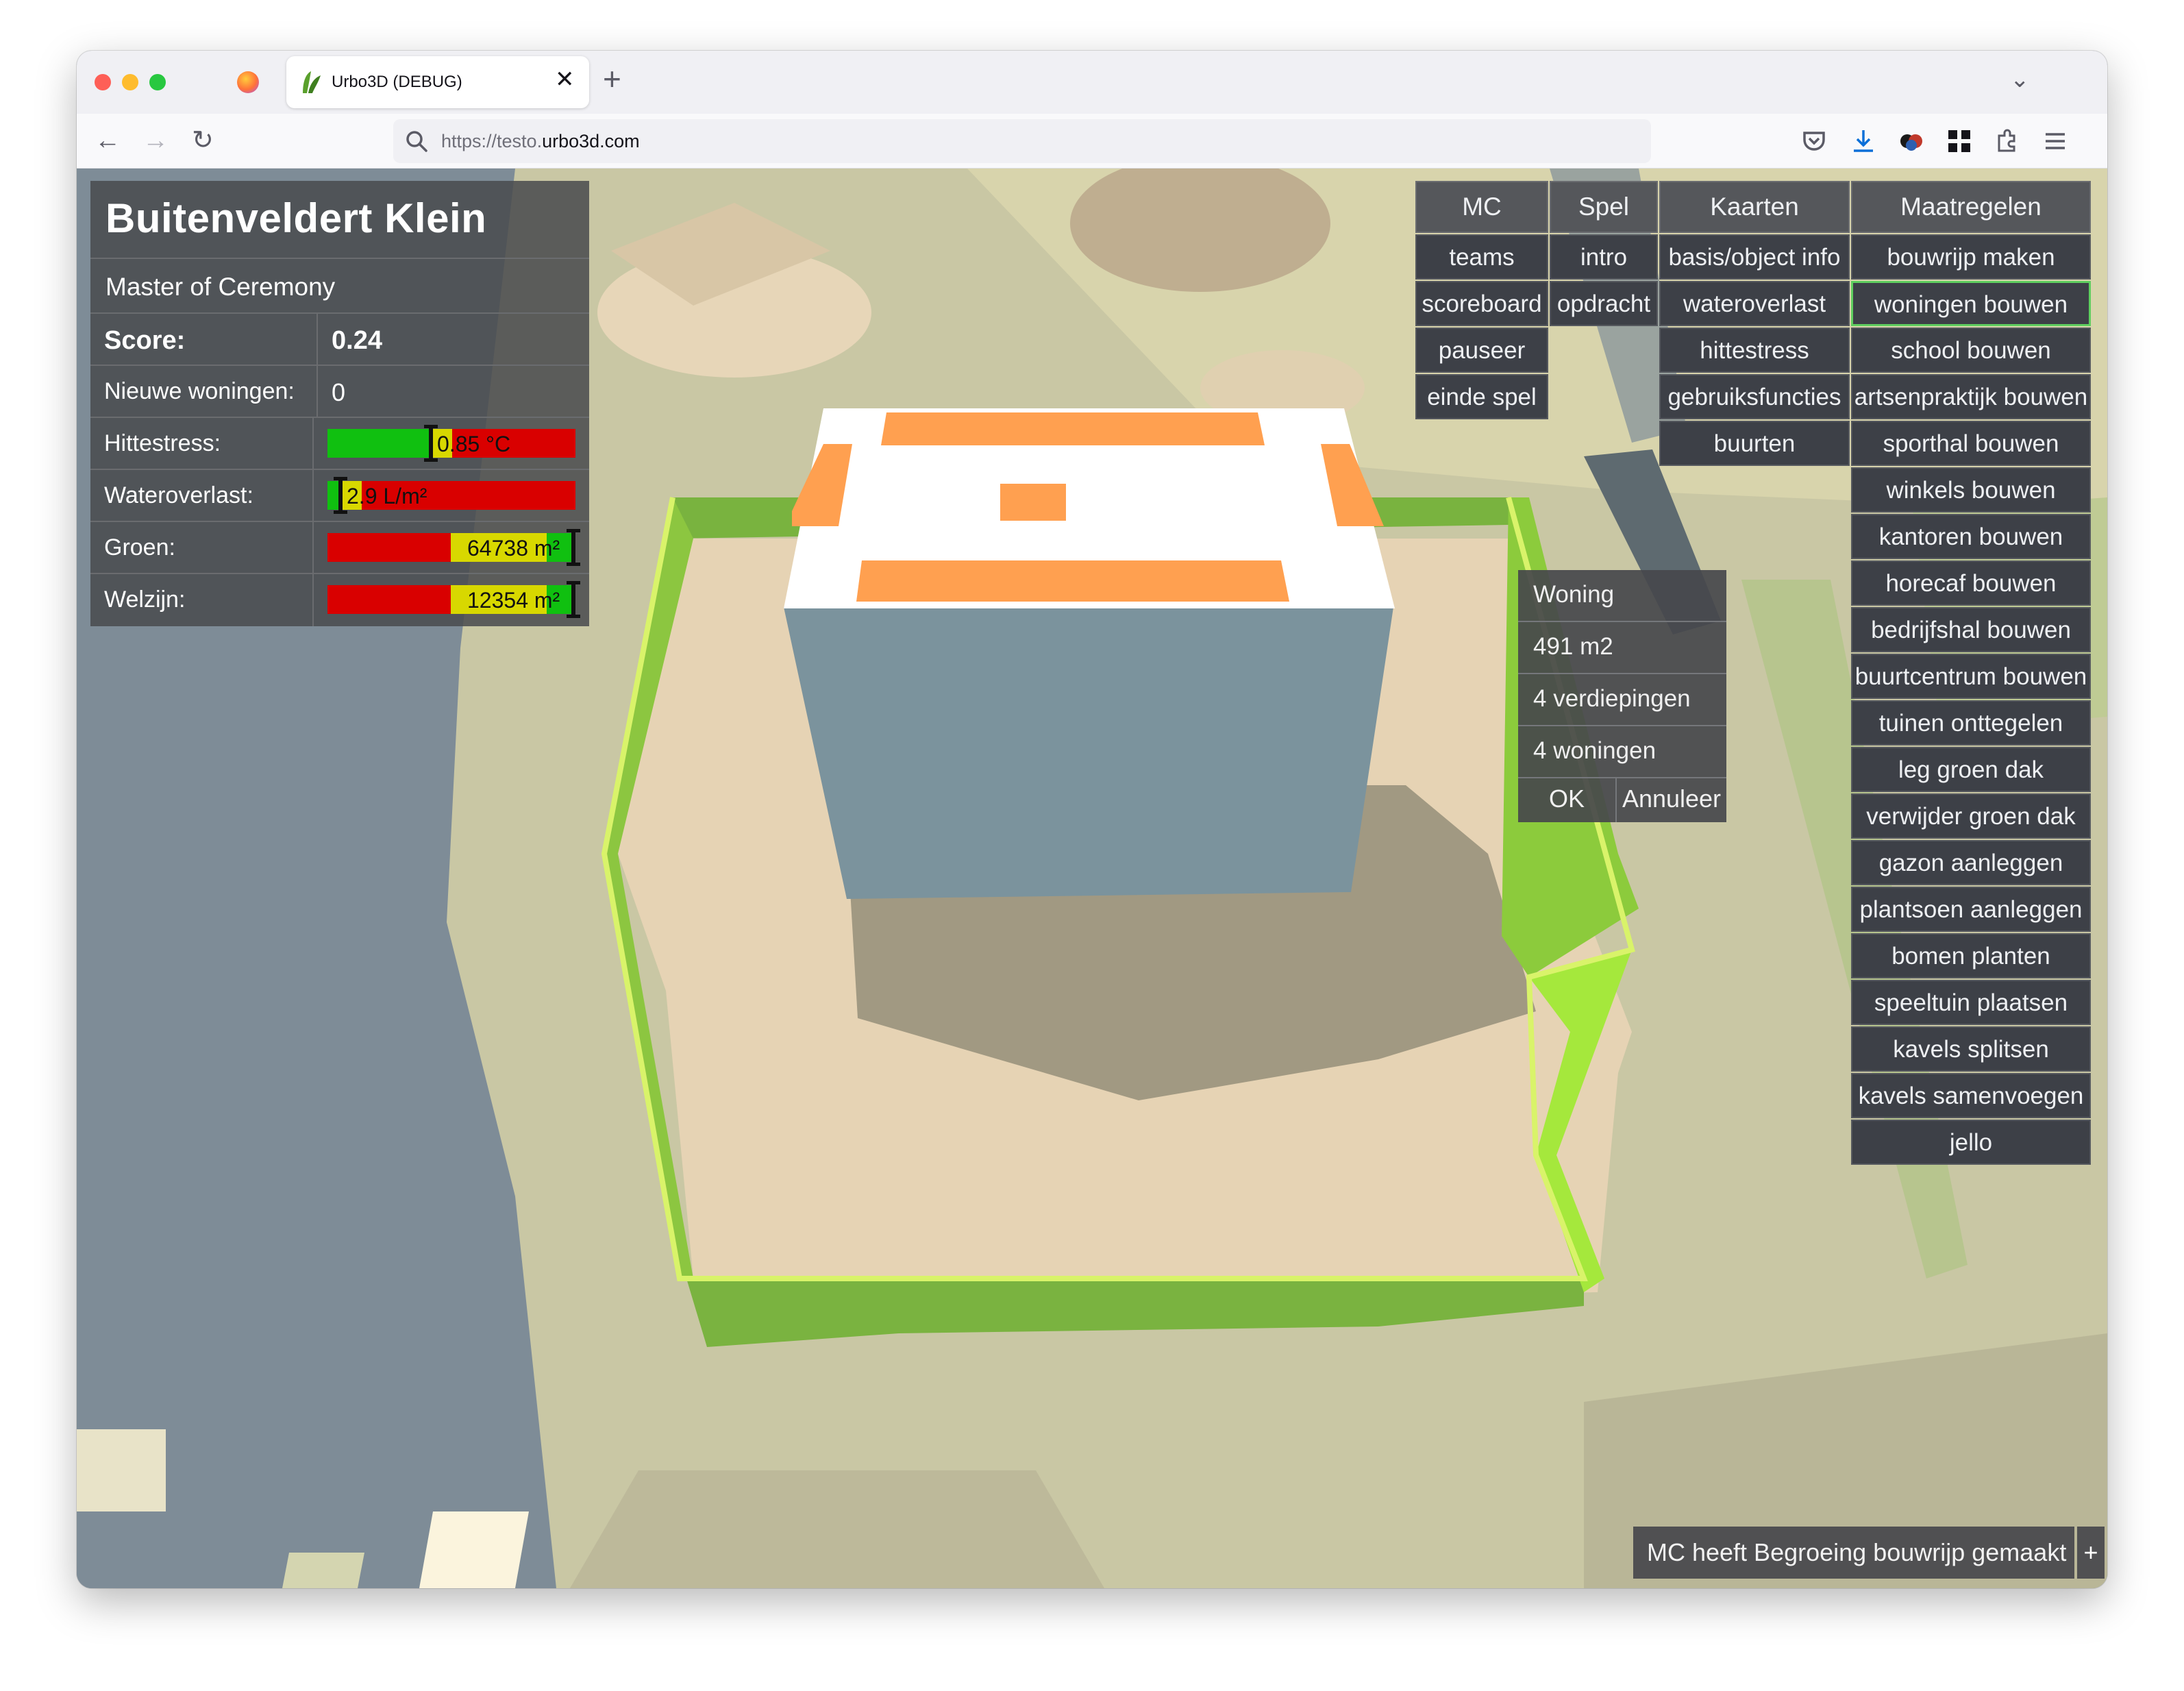  I want to click on menu-item-verwijder-groen-dak: verwijder groen dak, so click(1971, 816).